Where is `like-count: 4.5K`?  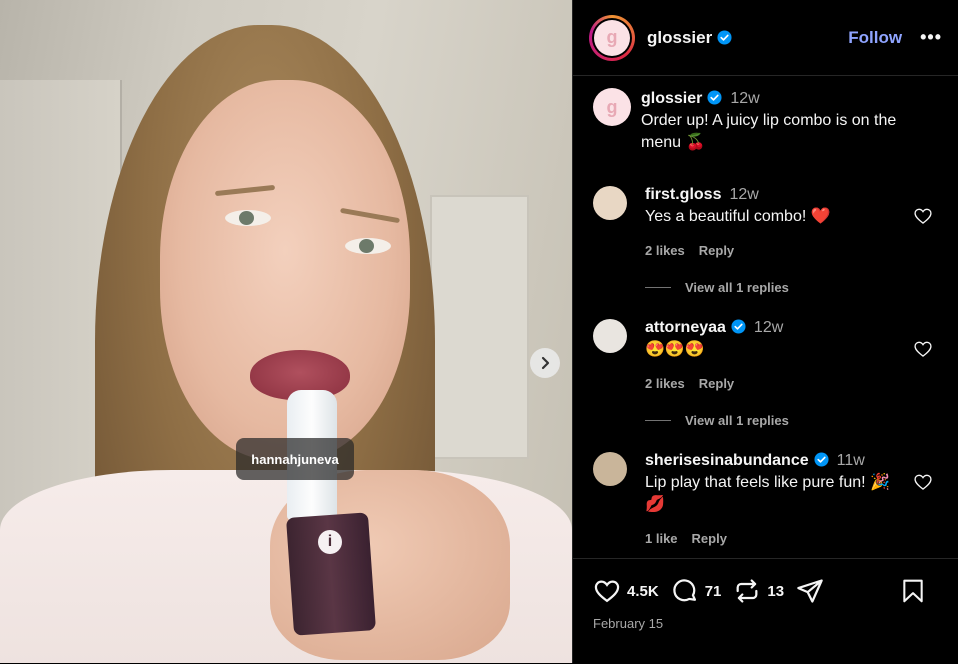
like-count: 4.5K is located at coordinates (643, 591).